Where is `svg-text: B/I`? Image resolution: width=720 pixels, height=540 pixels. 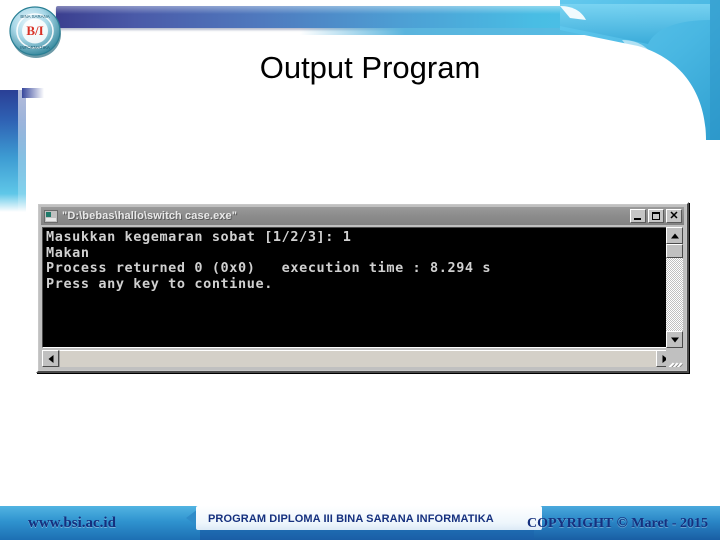 svg-text: B/I is located at coordinates (34, 30).